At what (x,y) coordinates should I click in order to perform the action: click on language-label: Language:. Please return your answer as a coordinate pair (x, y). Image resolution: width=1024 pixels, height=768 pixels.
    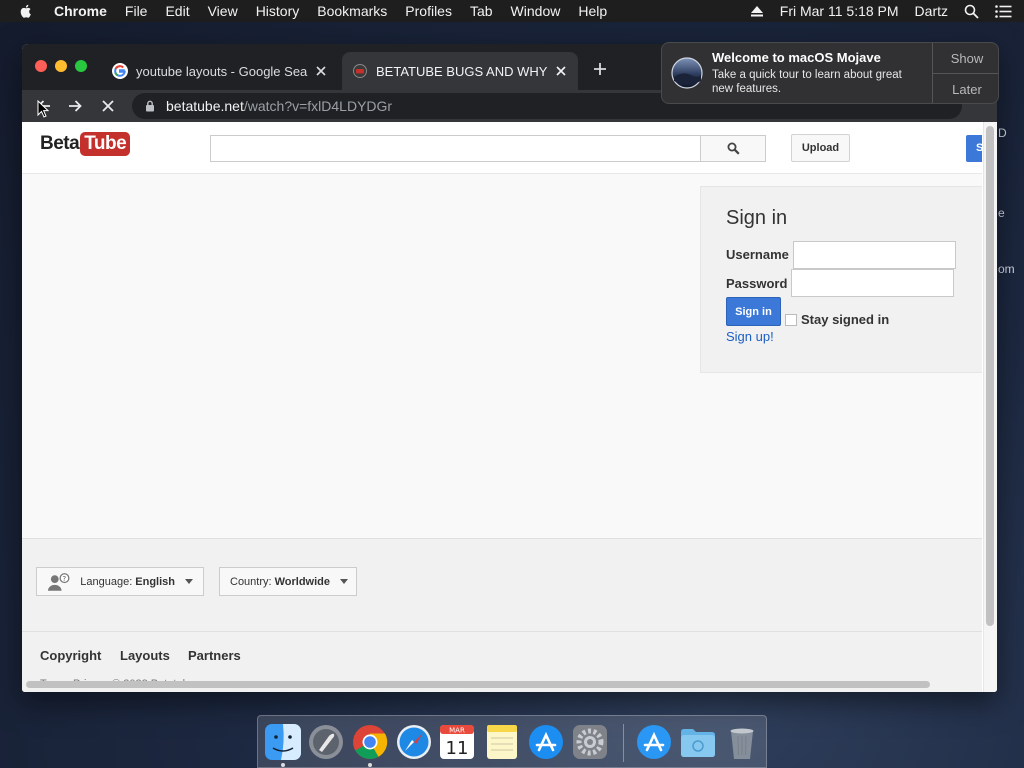
    Looking at the image, I should click on (106, 581).